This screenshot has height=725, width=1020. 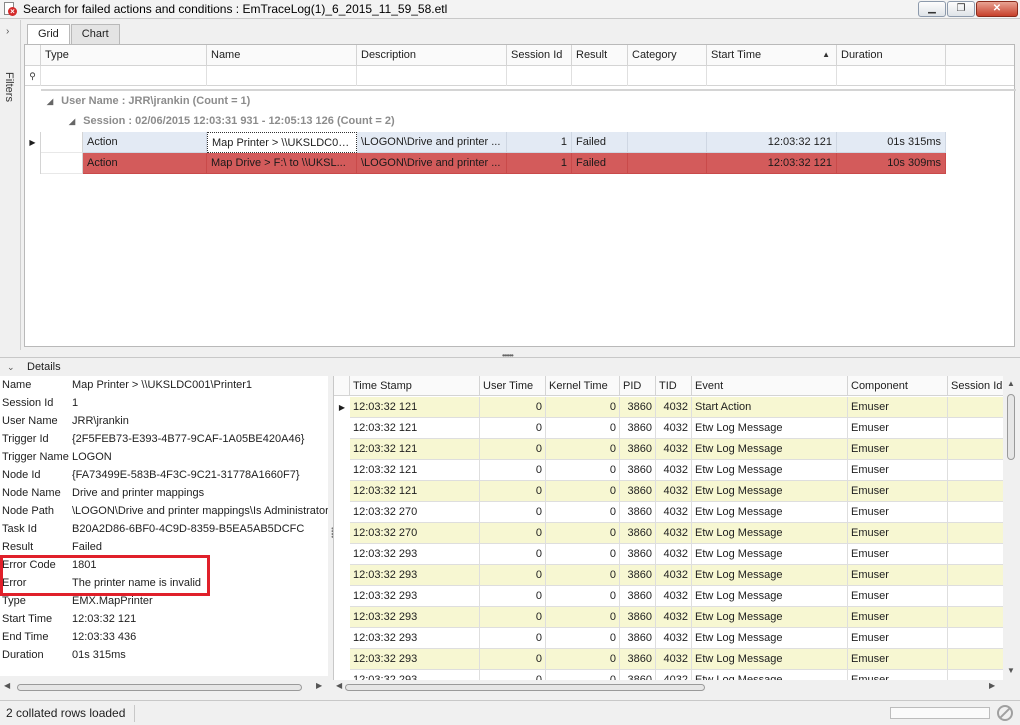 What do you see at coordinates (772, 76) in the screenshot?
I see `filter-cell-start-time` at bounding box center [772, 76].